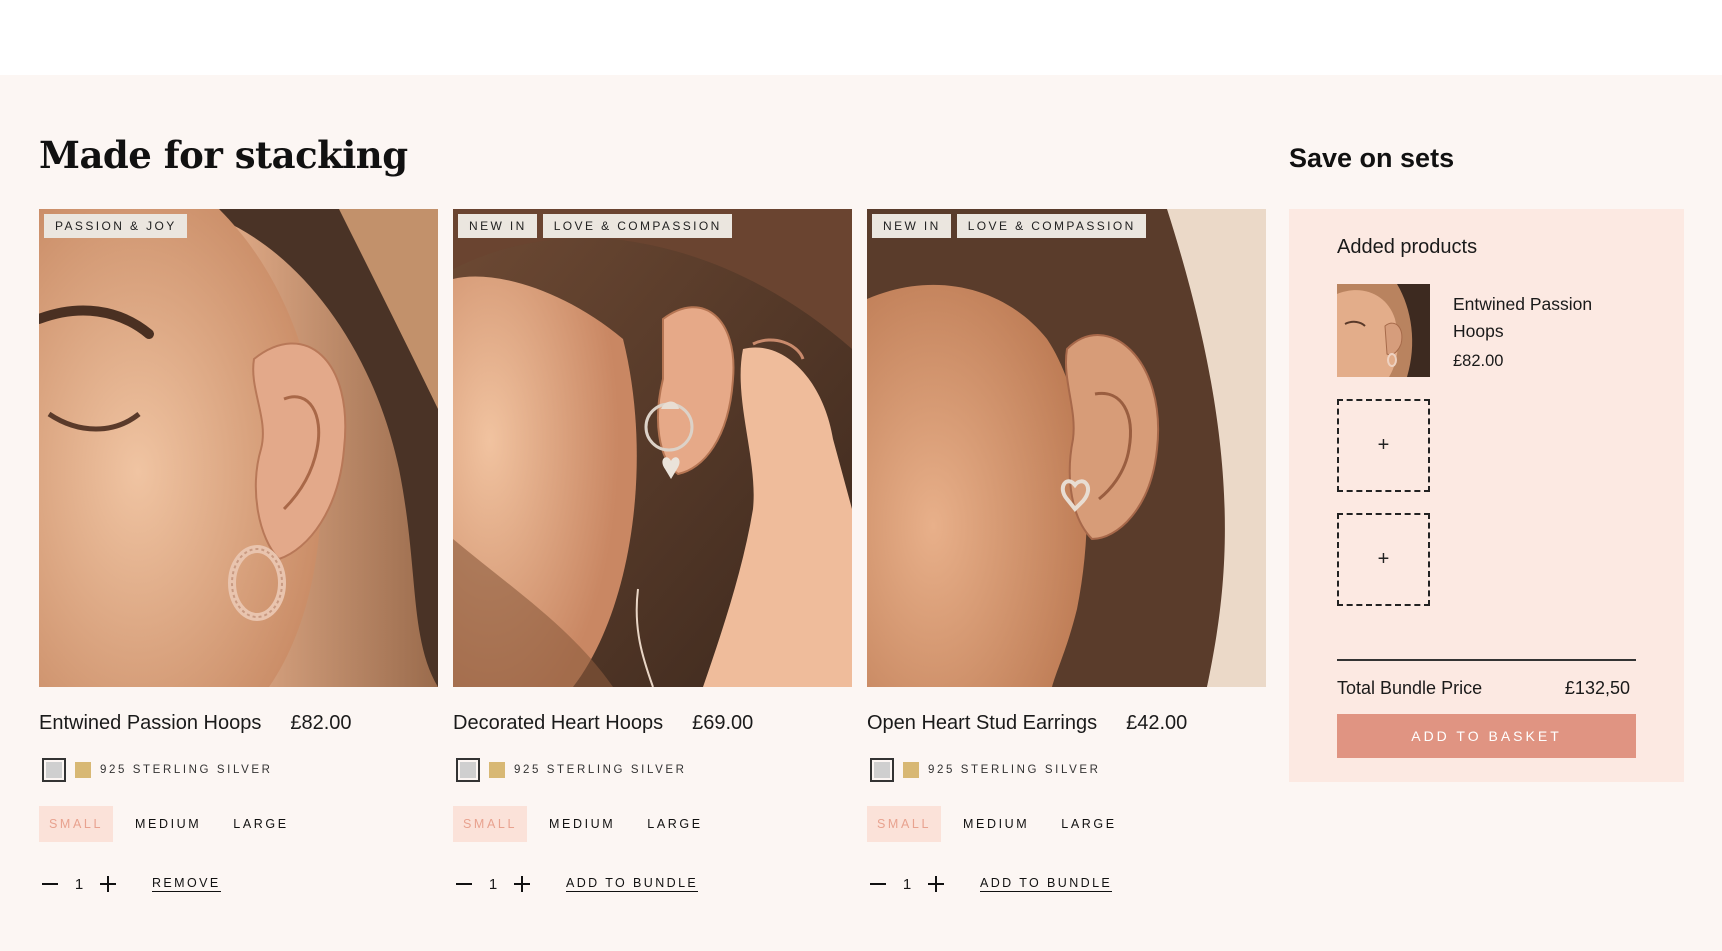  Describe the element at coordinates (186, 884) in the screenshot. I see `remove-button: REMOVE` at that location.